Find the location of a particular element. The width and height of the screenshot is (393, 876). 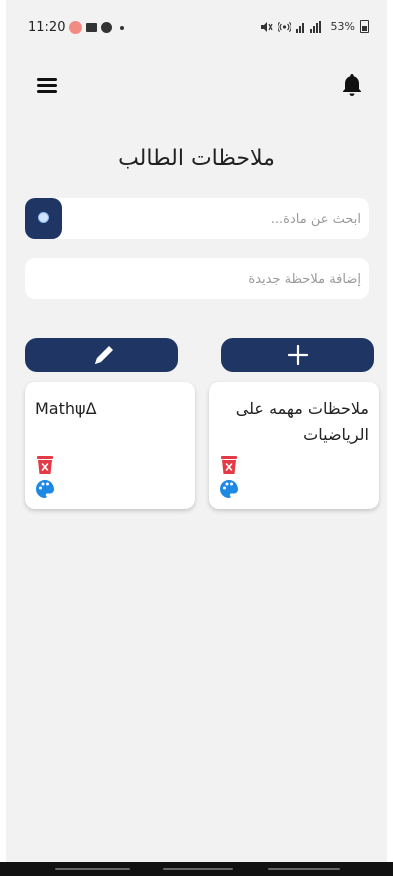

nav-back-icon is located at coordinates (304, 869).